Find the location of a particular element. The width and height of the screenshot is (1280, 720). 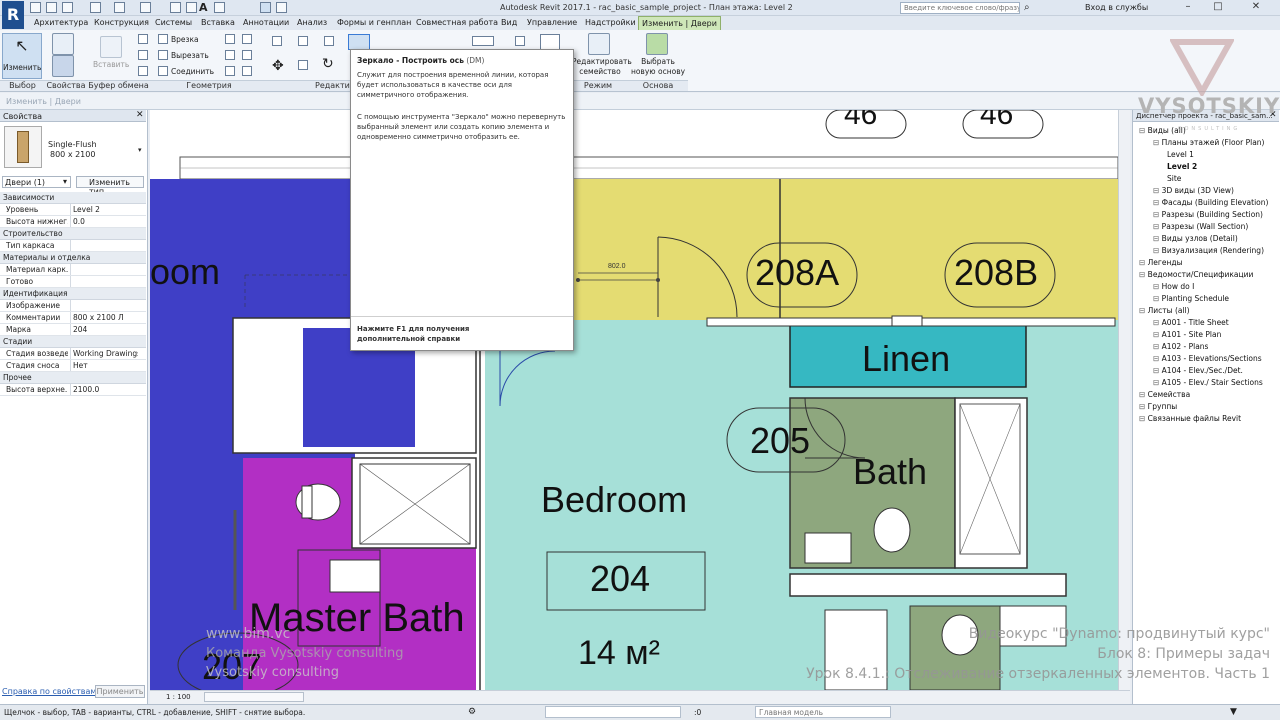

browser-item: ⊟ A104 - Elev./Sec./Det. is located at coordinates (1198, 370).